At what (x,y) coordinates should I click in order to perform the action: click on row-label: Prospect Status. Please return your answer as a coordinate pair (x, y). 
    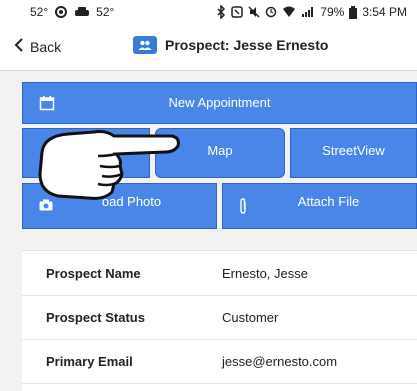
    Looking at the image, I should click on (95, 317).